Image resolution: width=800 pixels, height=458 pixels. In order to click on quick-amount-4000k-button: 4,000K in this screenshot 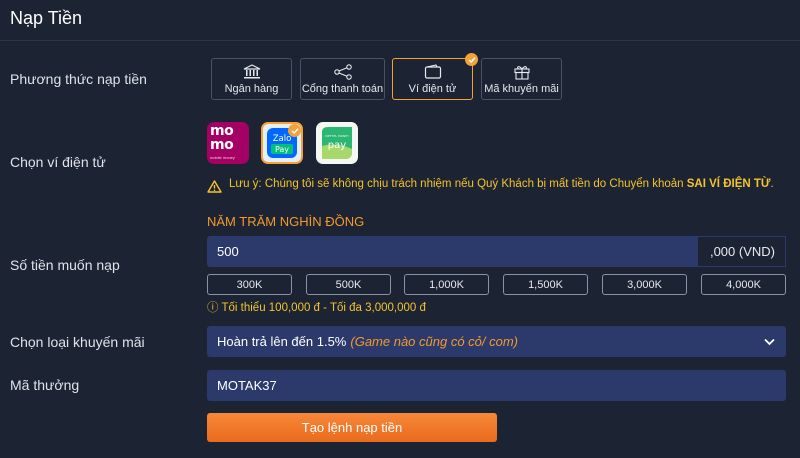, I will do `click(743, 284)`.